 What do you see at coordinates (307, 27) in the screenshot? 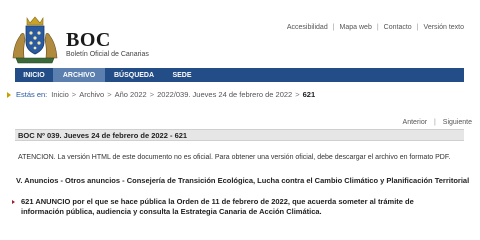
I see `accessibility-link: Accesibilidad` at bounding box center [307, 27].